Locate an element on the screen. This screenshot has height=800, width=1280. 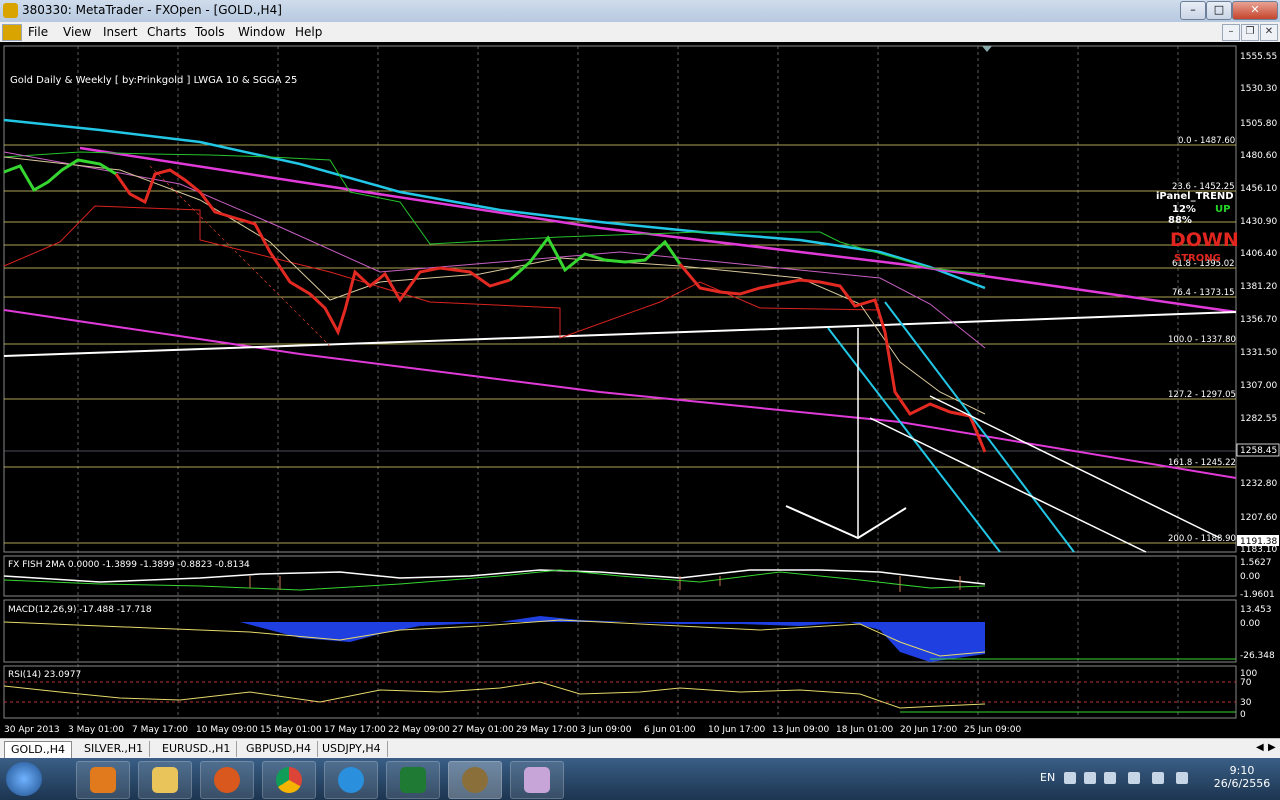
fibo-label-76: 76.4 - 1373.15 is located at coordinates (1203, 293).